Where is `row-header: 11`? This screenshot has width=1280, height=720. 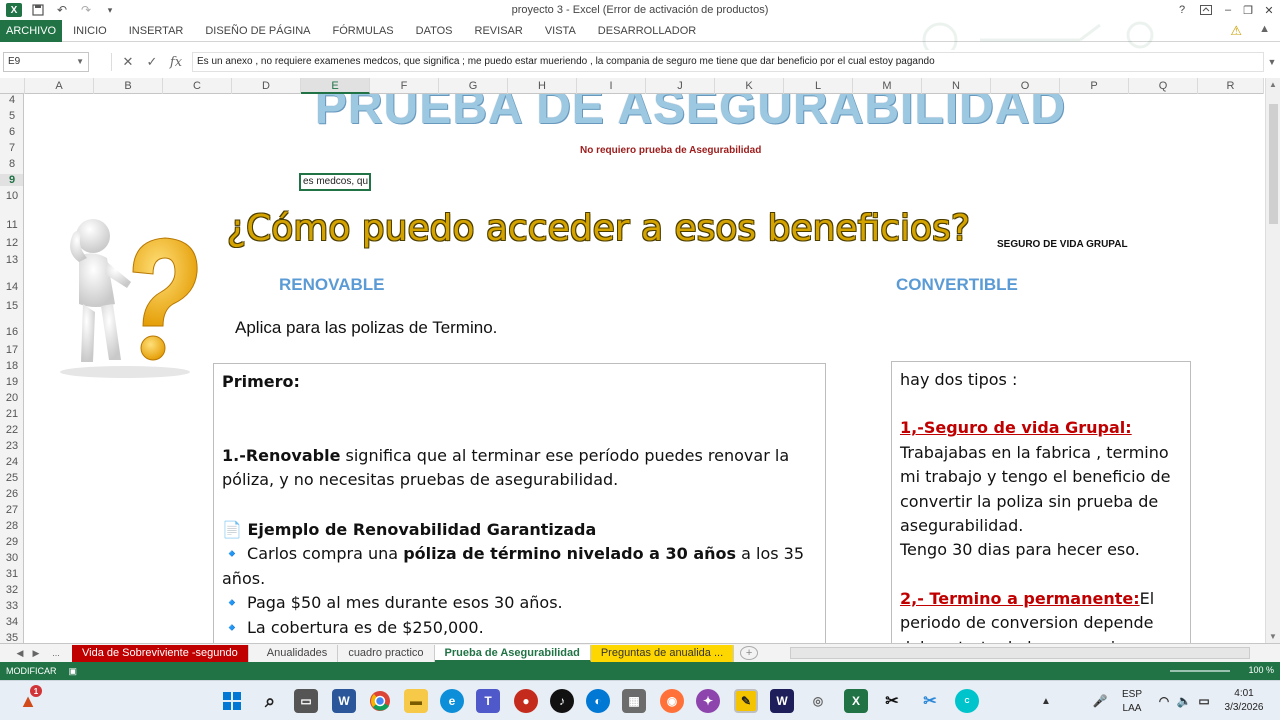 row-header: 11 is located at coordinates (11, 225).